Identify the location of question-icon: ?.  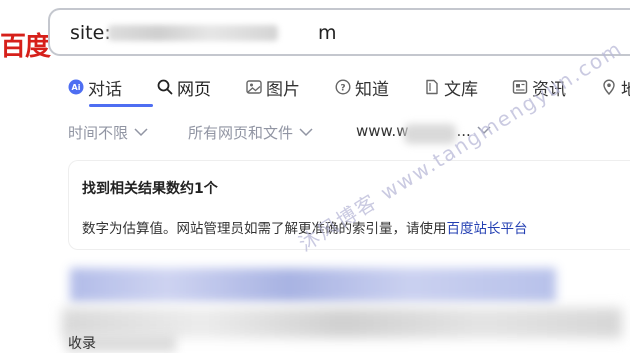
(343, 87).